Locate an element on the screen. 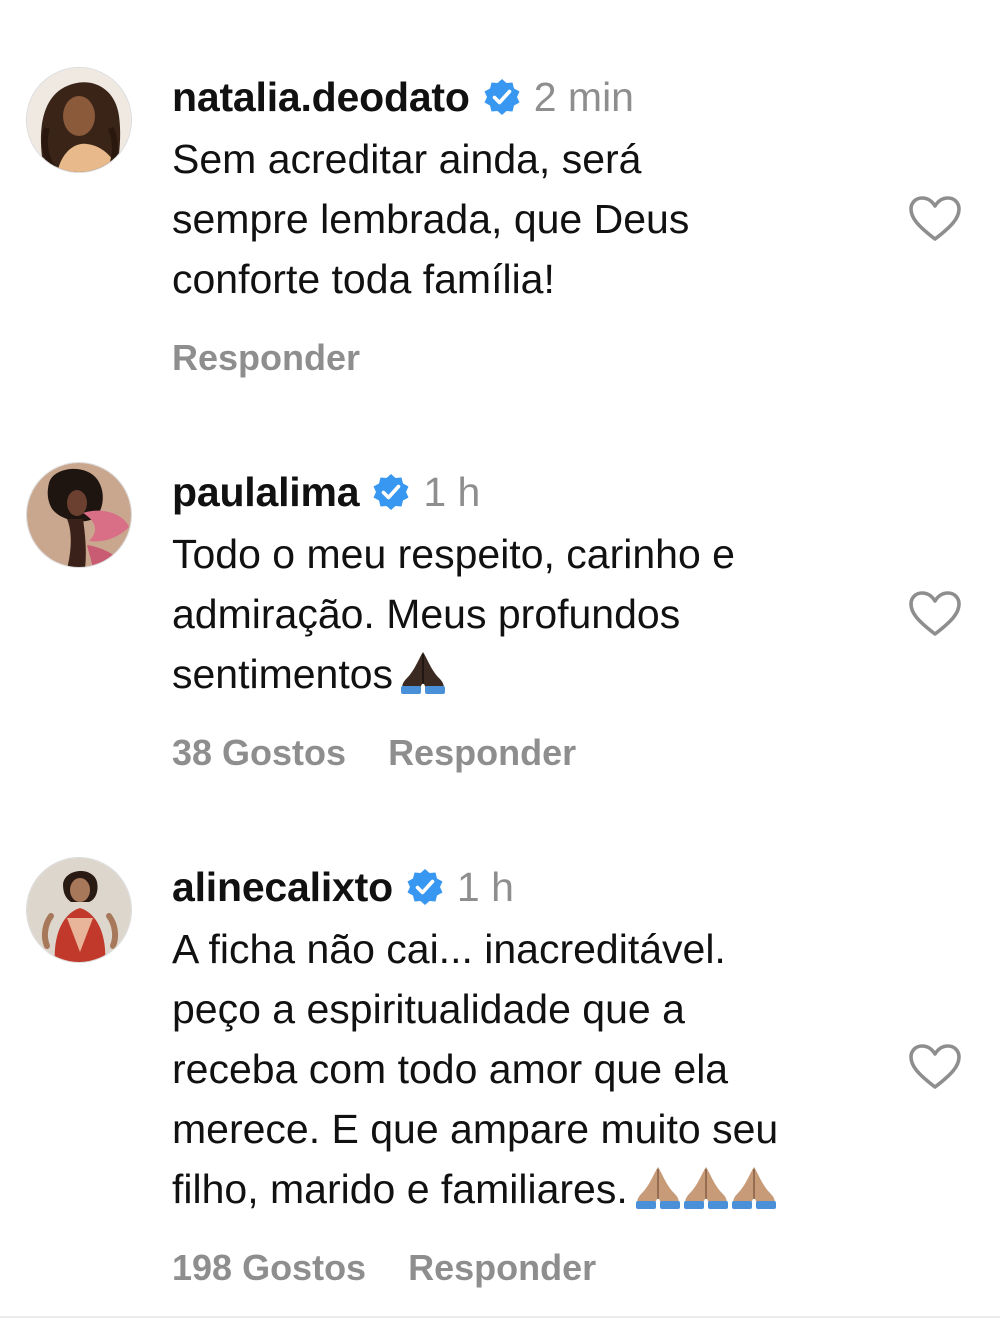 This screenshot has width=1000, height=1329. comment-text-line: A ficha não cai... inacreditável. is located at coordinates (449, 949).